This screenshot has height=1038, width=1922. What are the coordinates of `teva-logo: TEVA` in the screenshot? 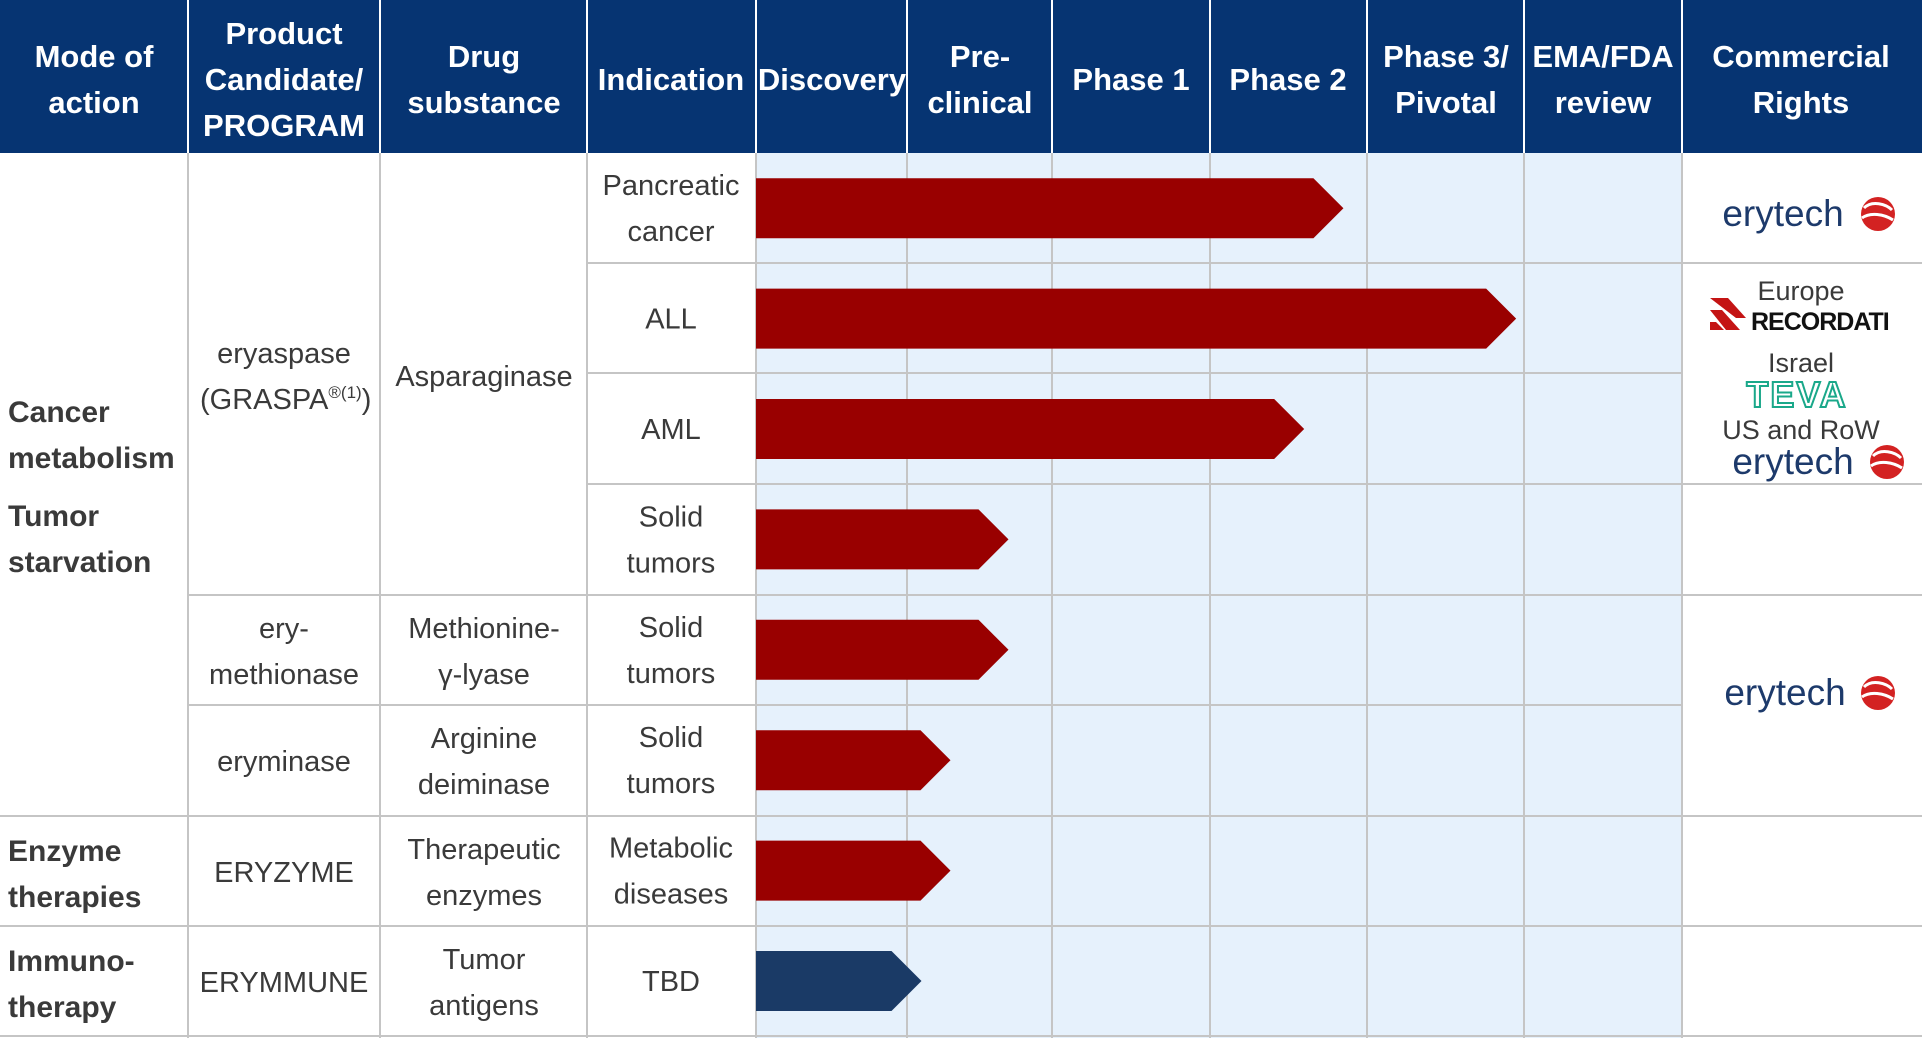 It's located at (1796, 394).